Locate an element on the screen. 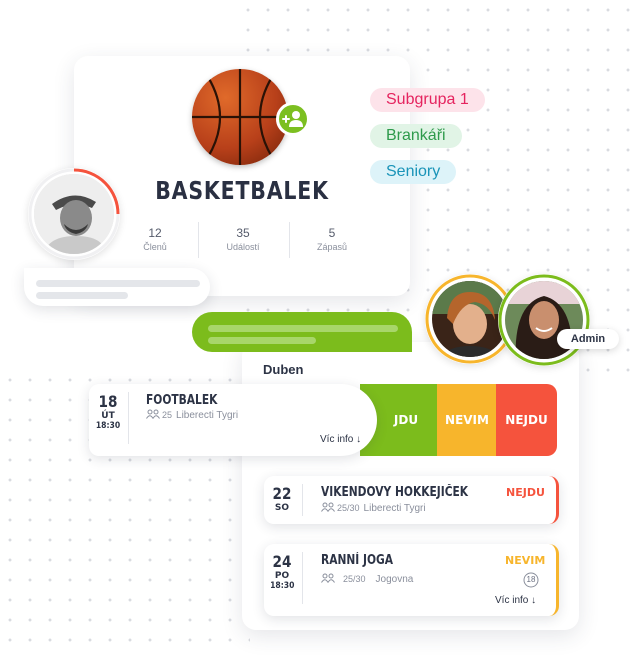 The width and height of the screenshot is (640, 656). member-photo is located at coordinates (74, 214).